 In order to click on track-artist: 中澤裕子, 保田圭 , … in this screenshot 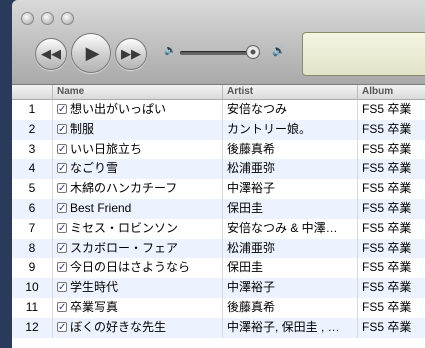, I will do `click(289, 327)`.